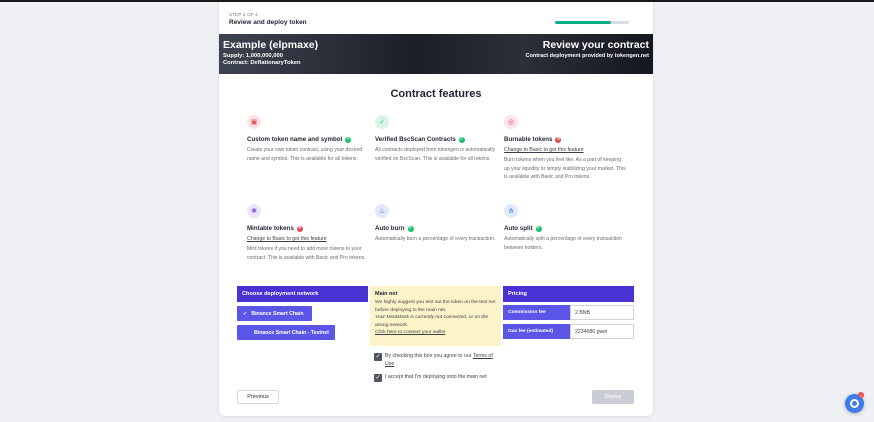  I want to click on pricing-row-gas: Gas fee (estimated) 2234686 gwei, so click(568, 331).